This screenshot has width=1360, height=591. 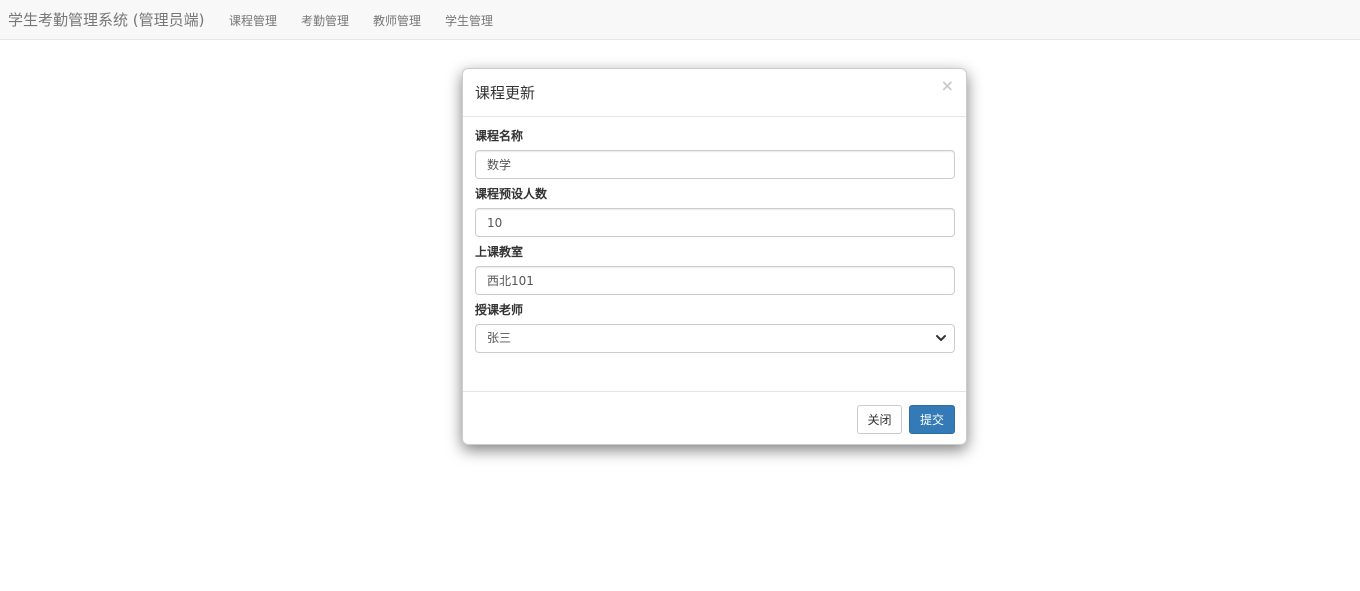 I want to click on course-name-group: 课程名称, so click(x=715, y=154).